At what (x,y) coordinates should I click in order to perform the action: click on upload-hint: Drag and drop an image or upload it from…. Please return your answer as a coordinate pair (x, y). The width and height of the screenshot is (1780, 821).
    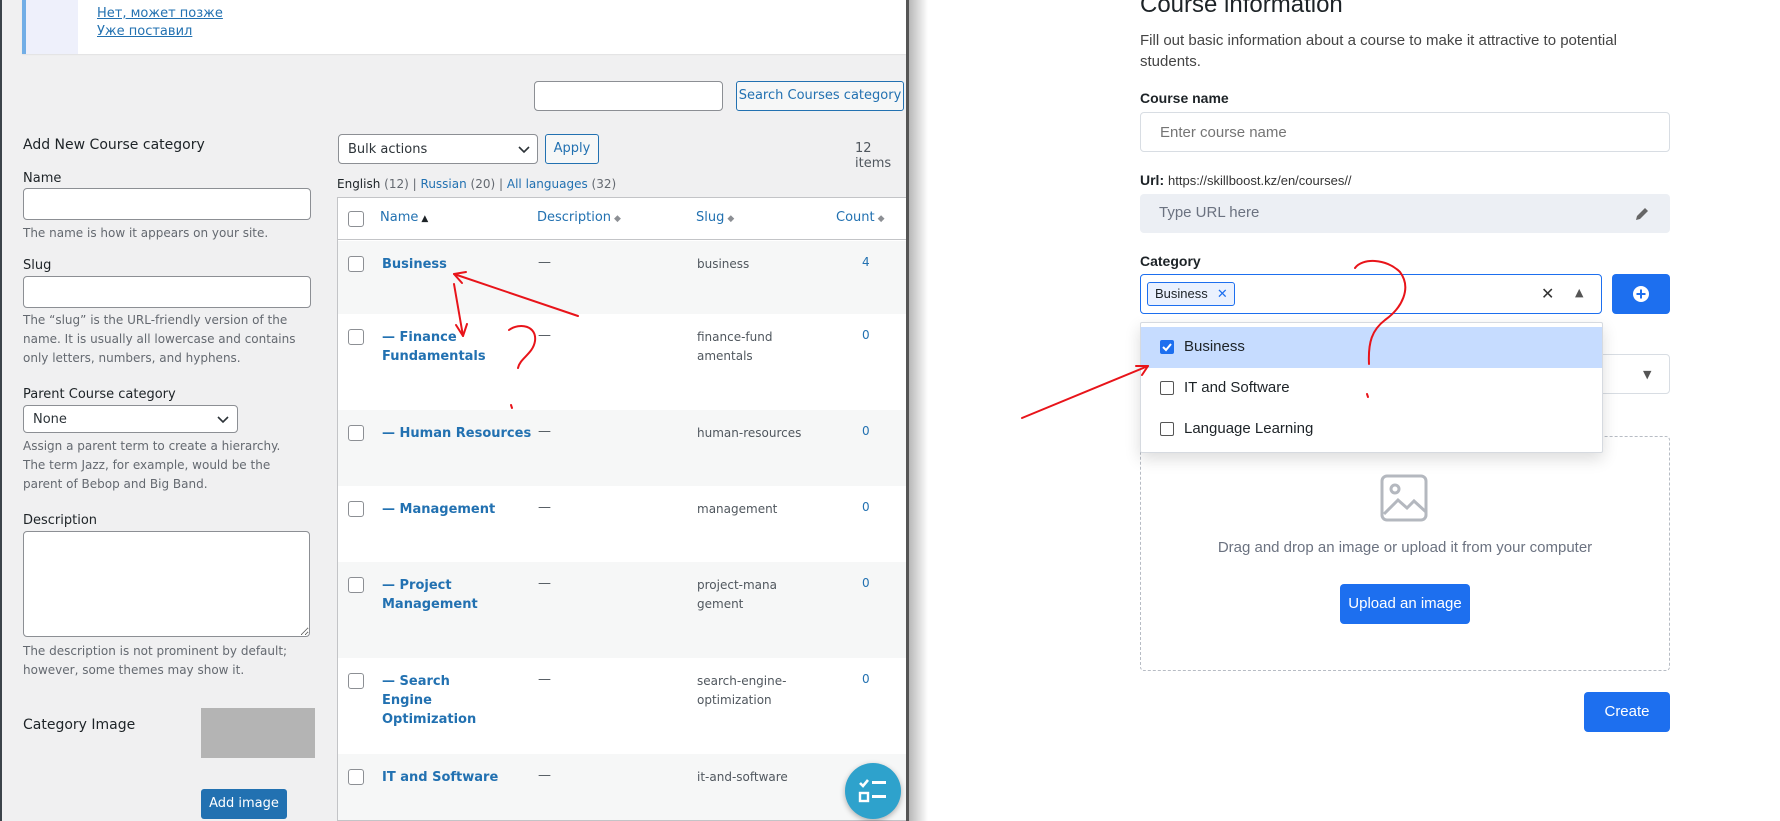
    Looking at the image, I should click on (1405, 547).